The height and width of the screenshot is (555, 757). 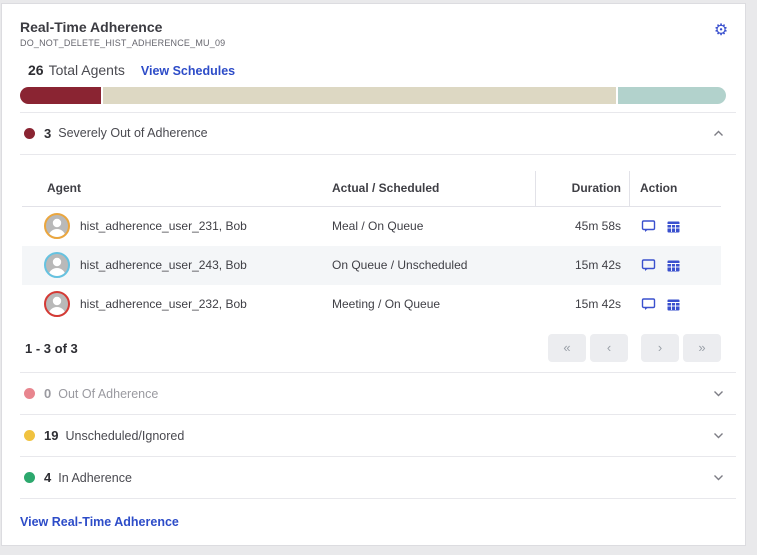 What do you see at coordinates (386, 304) in the screenshot?
I see `actual-scheduled-value: Meeting / On Queue` at bounding box center [386, 304].